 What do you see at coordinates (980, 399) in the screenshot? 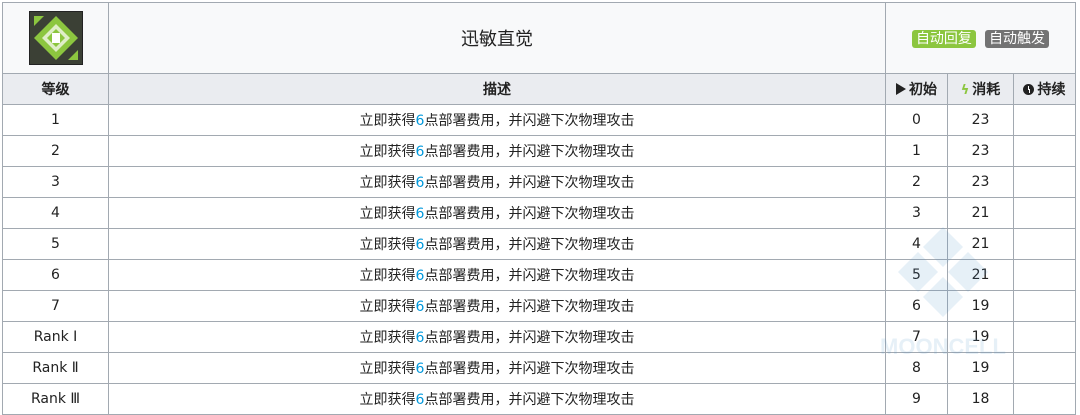
I see `row-cost: 18` at bounding box center [980, 399].